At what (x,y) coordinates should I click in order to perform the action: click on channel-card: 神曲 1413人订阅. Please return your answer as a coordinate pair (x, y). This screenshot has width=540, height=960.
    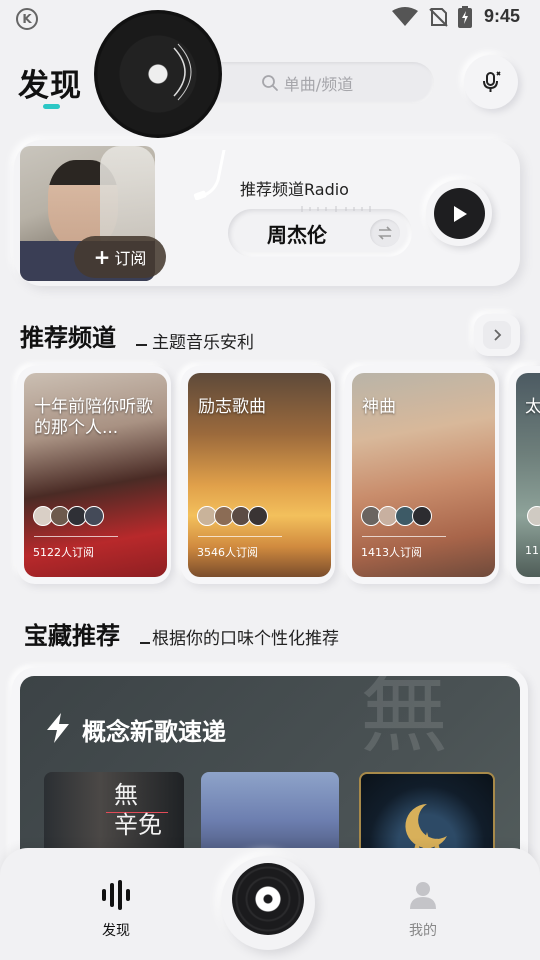
    Looking at the image, I should click on (423, 475).